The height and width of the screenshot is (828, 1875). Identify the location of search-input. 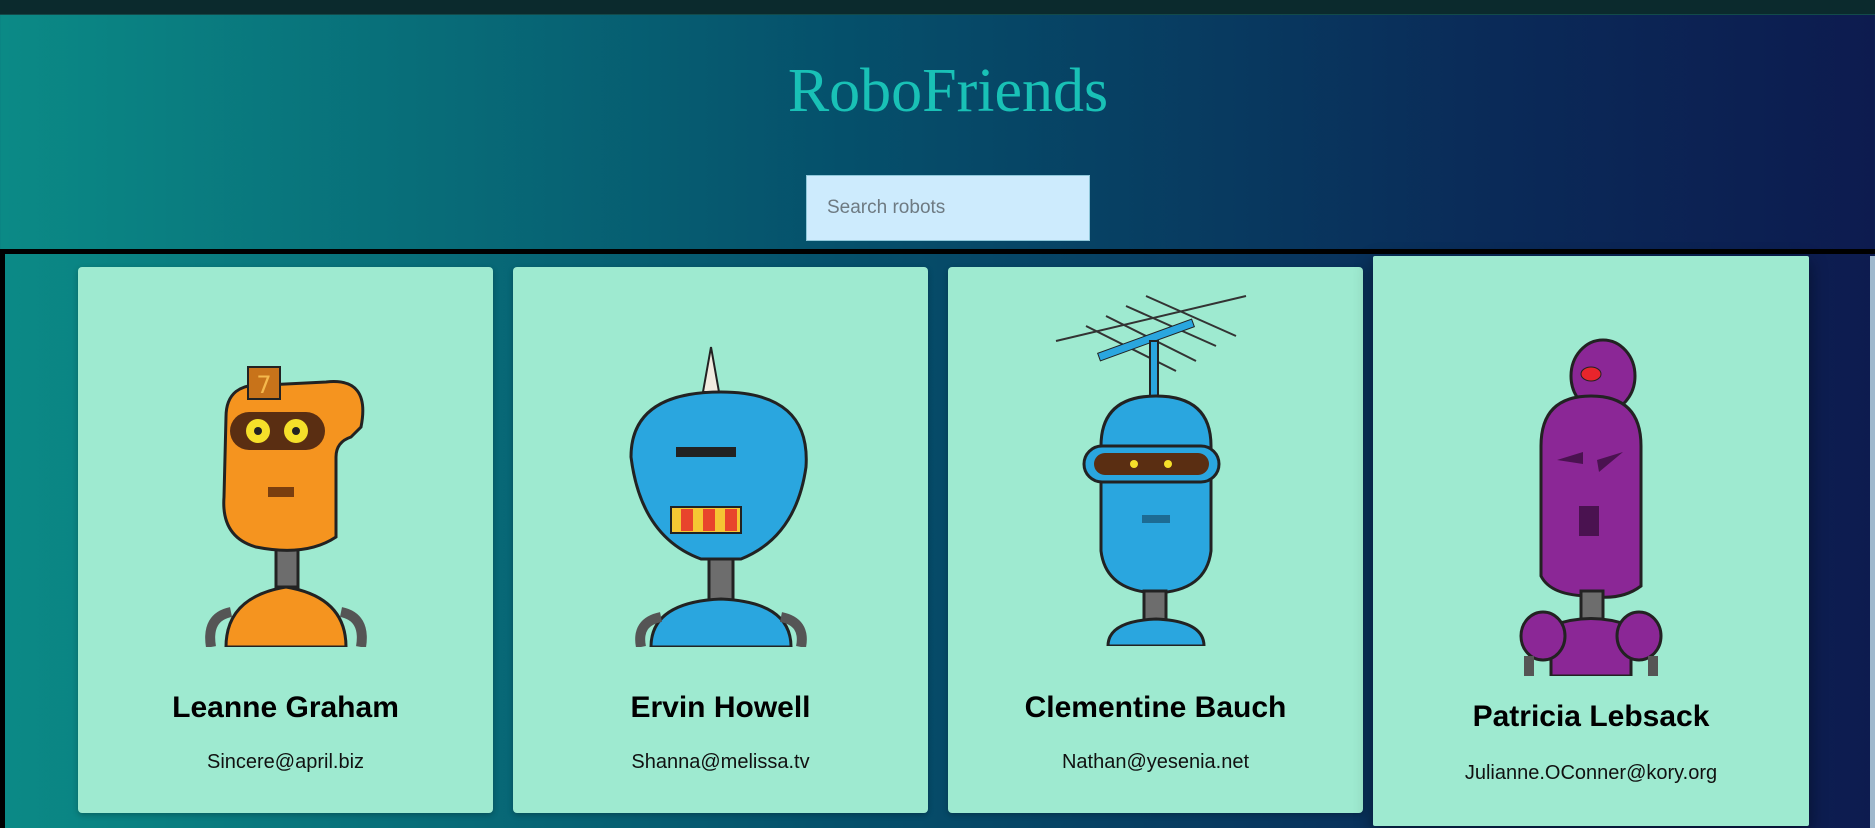
(948, 208).